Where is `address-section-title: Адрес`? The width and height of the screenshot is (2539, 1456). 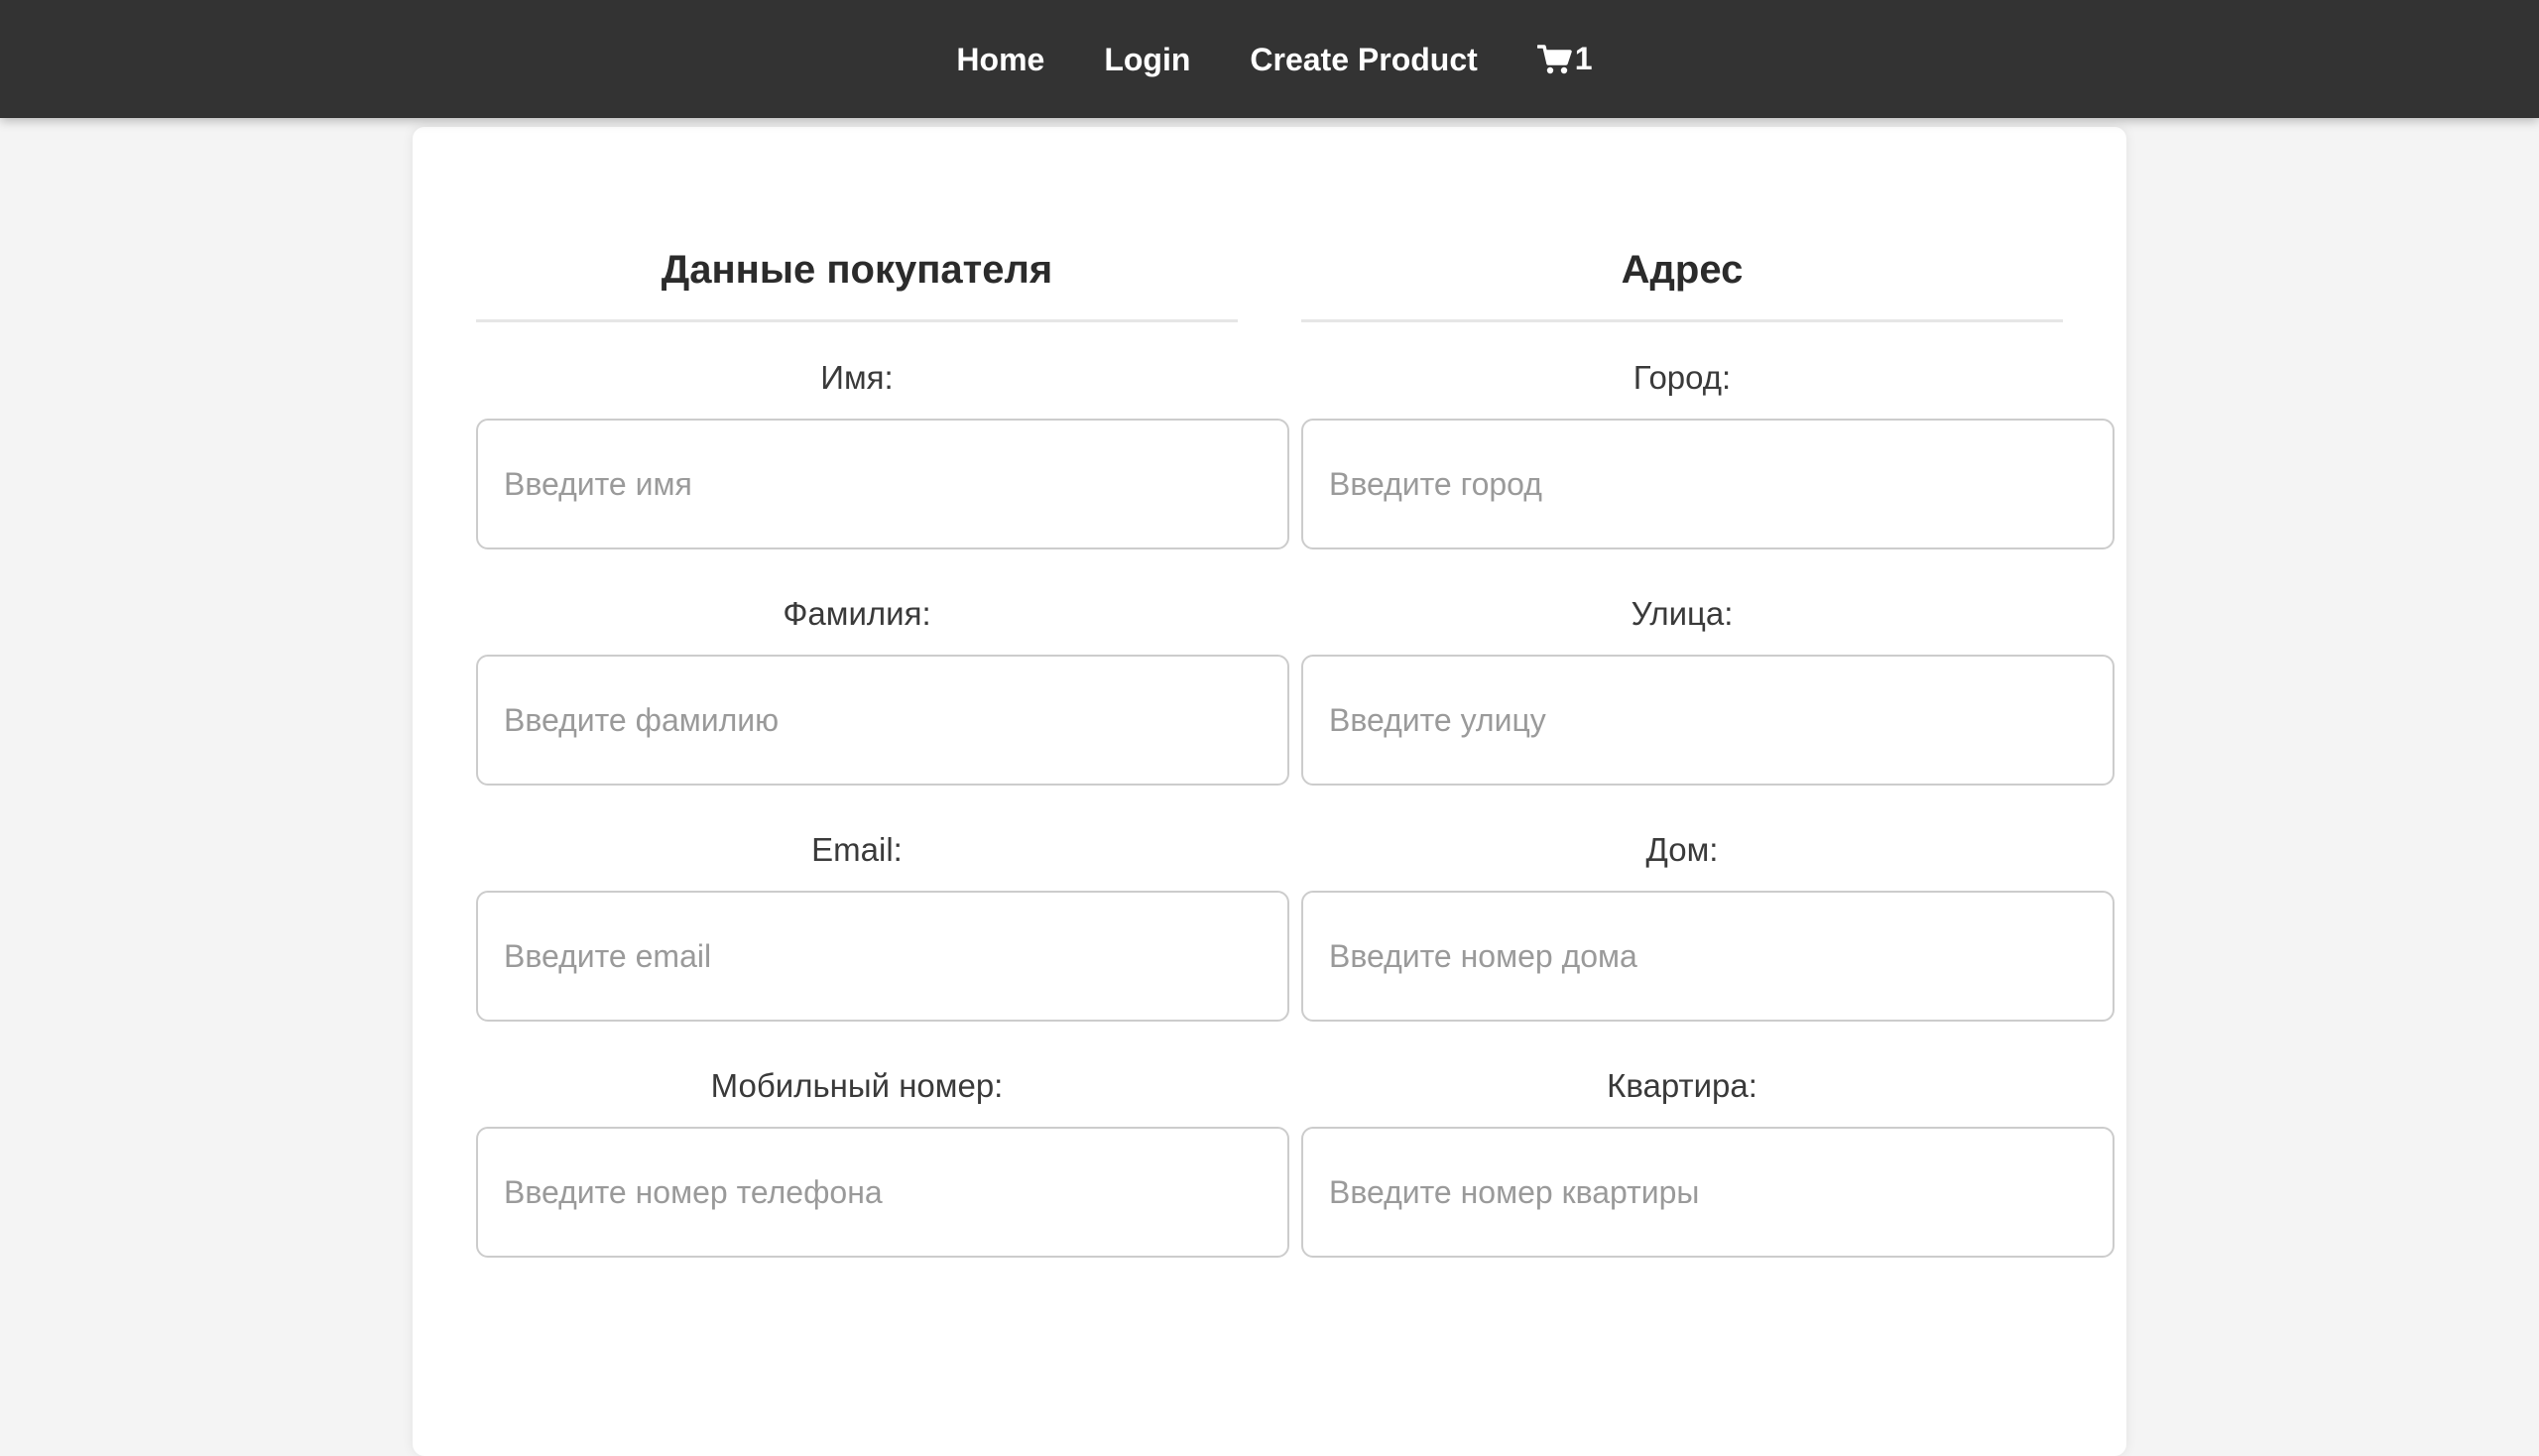 address-section-title: Адрес is located at coordinates (1682, 270).